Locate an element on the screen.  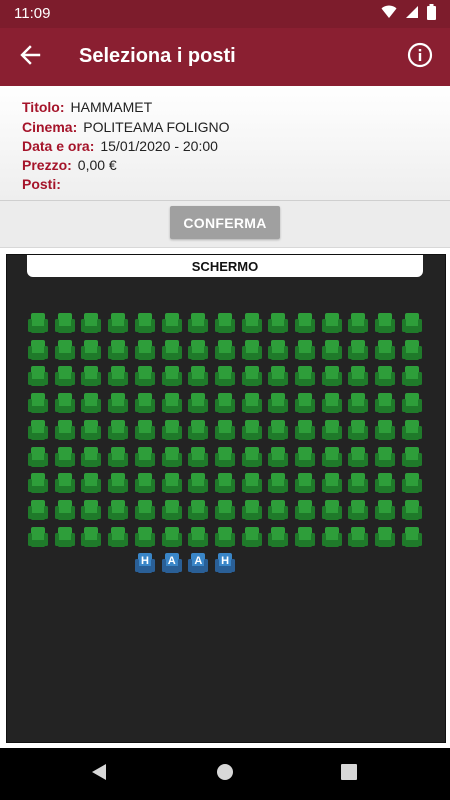
info-button is located at coordinates (420, 57).